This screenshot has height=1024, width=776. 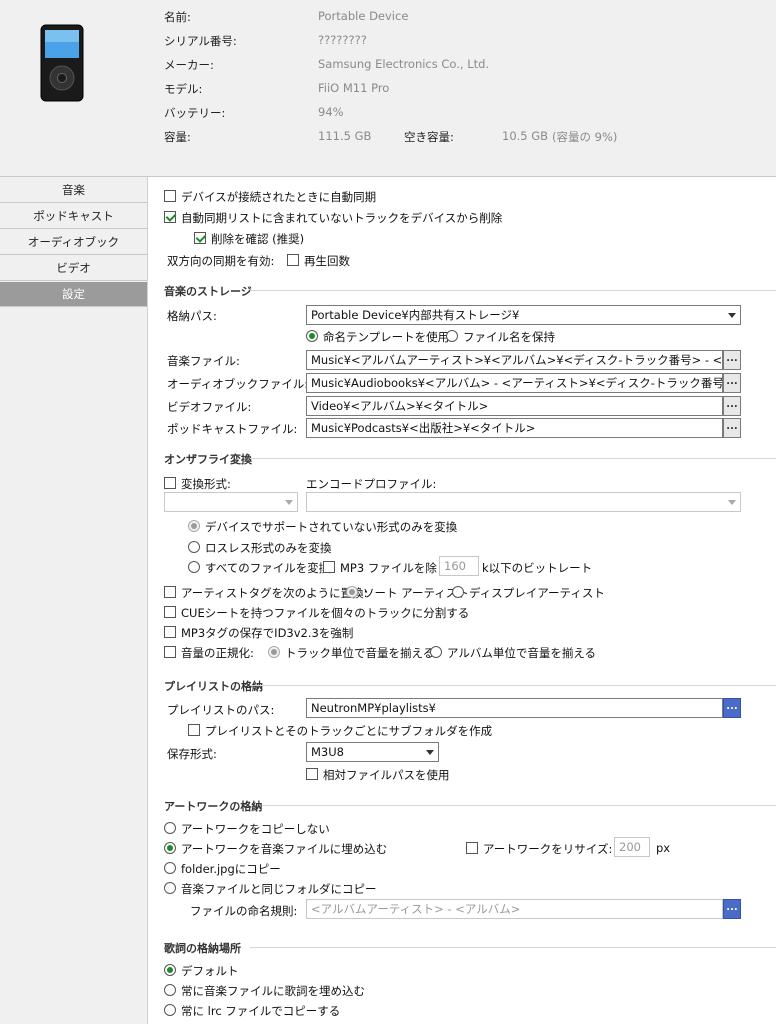 What do you see at coordinates (404, 64) in the screenshot?
I see `maker-value: Samsung Electronics Co., Ltd.` at bounding box center [404, 64].